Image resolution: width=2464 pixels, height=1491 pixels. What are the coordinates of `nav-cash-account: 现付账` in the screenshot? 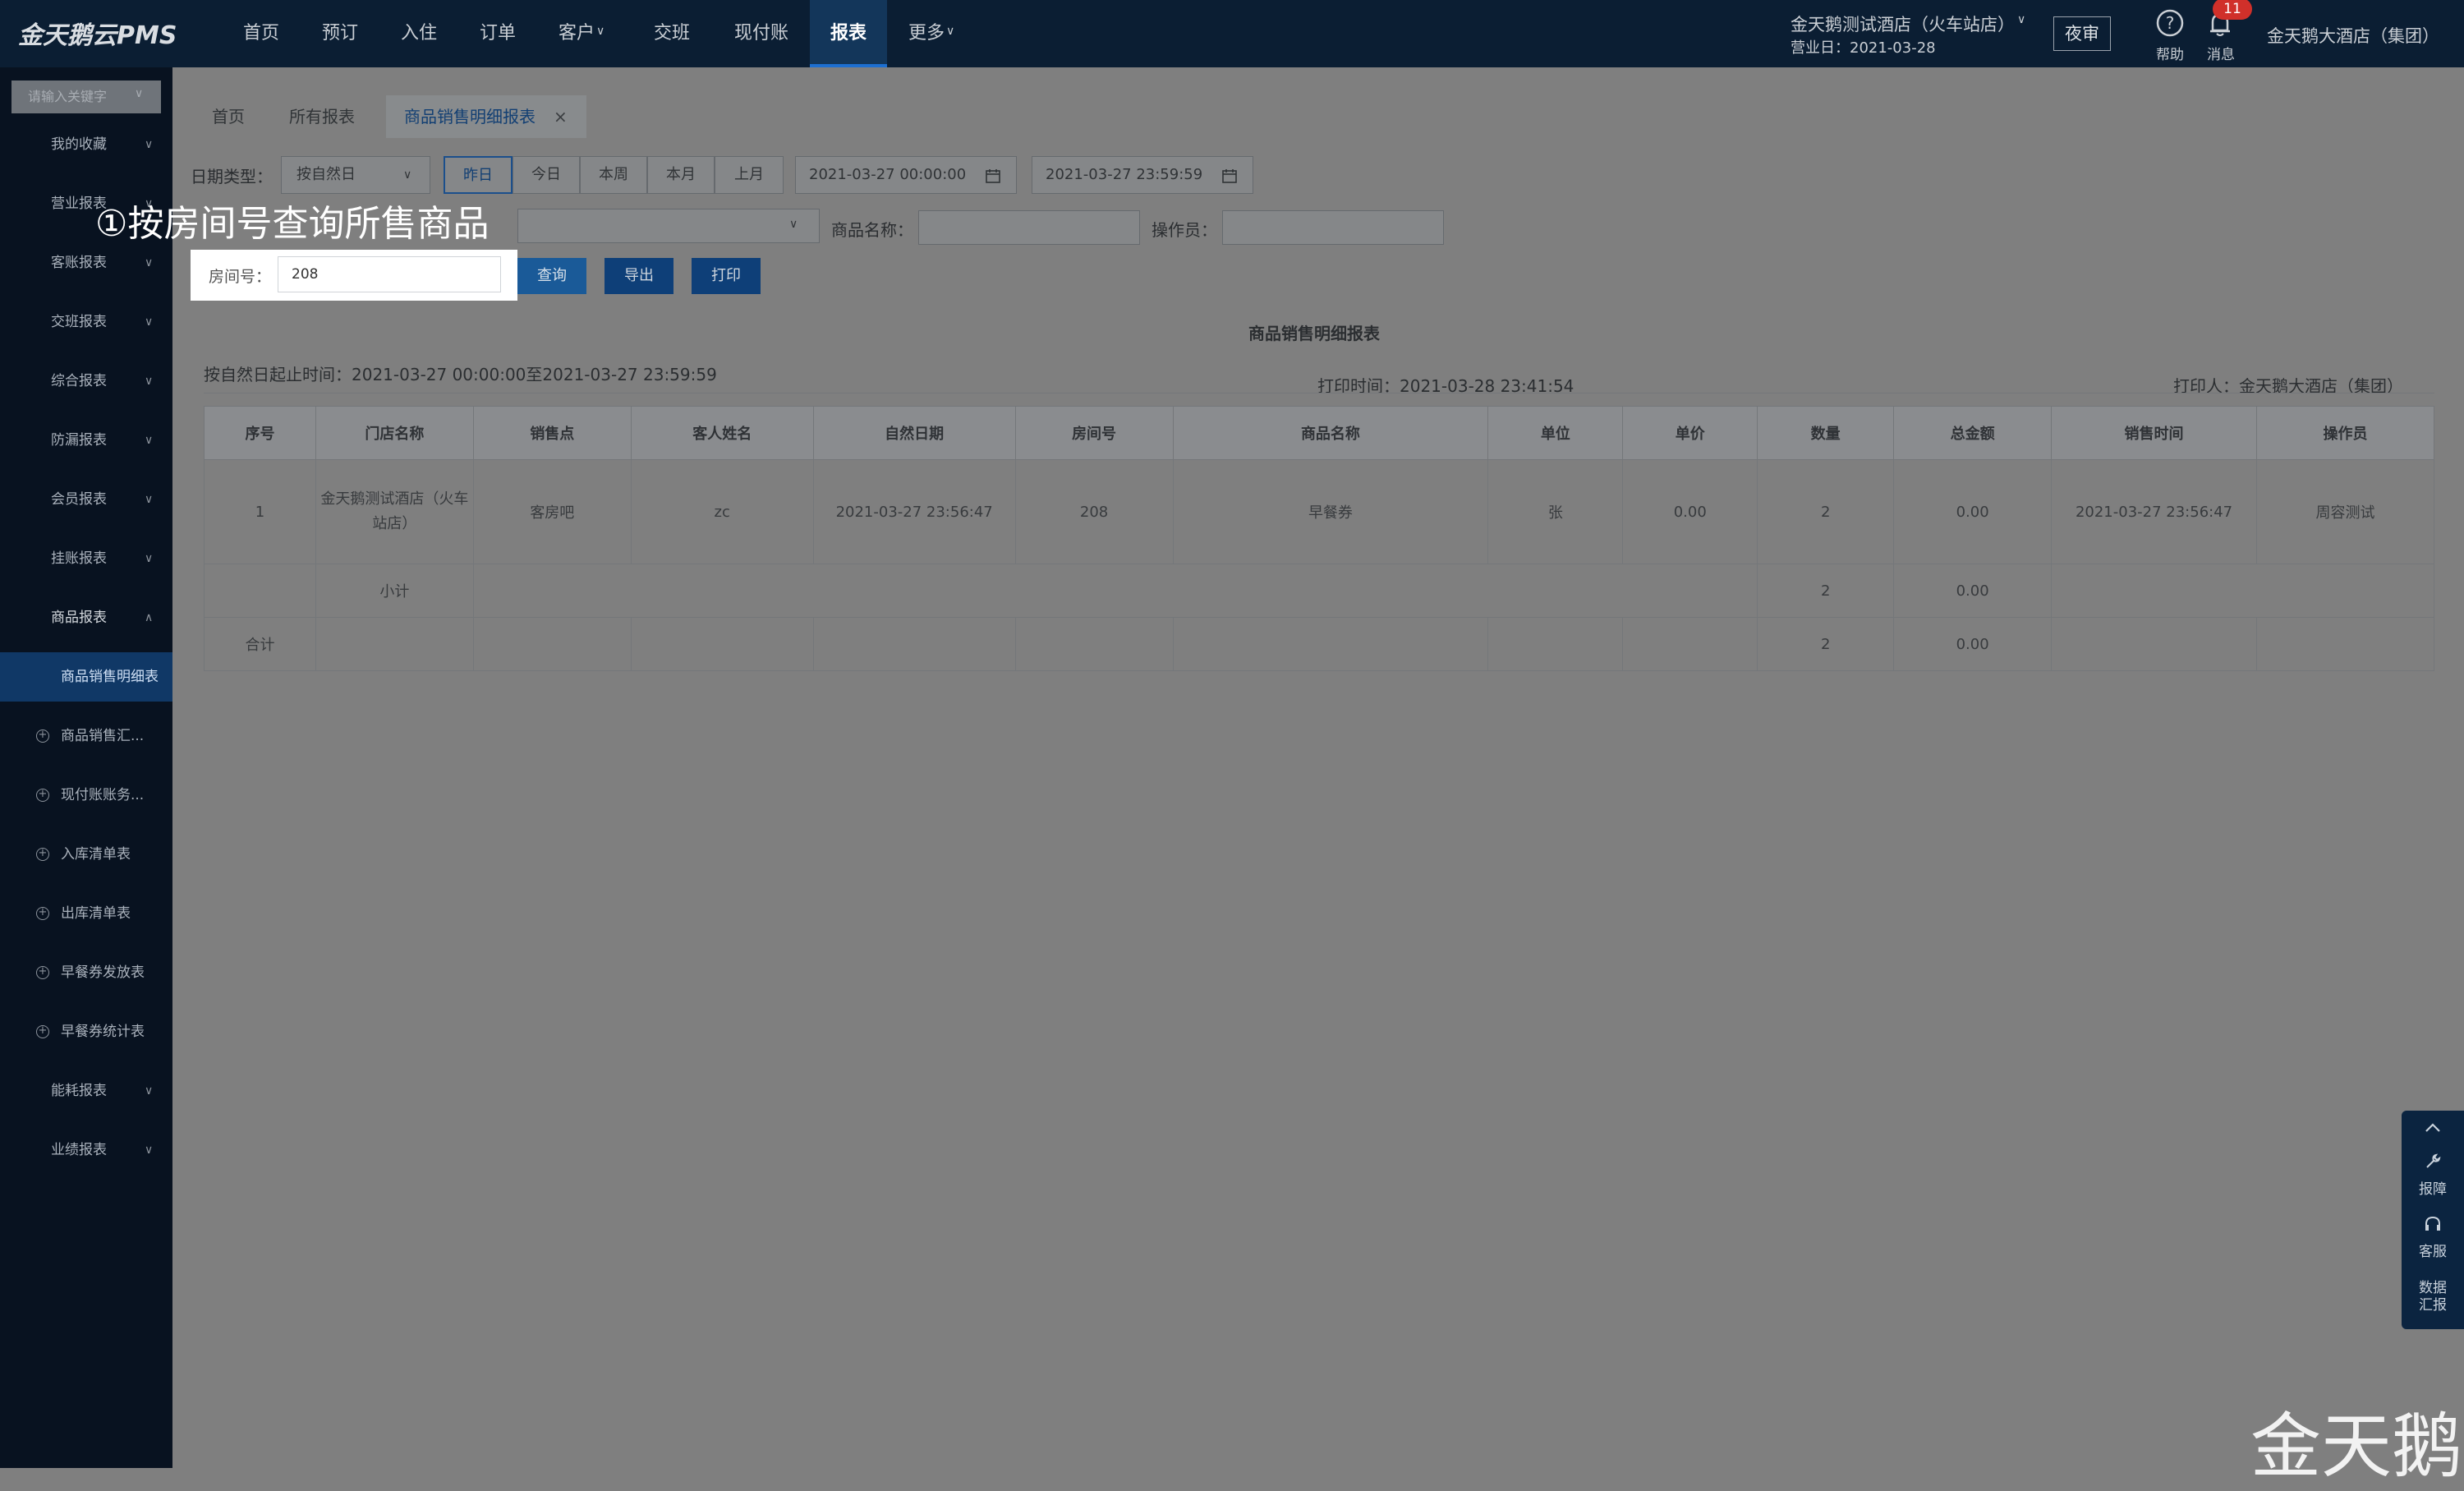 It's located at (761, 33).